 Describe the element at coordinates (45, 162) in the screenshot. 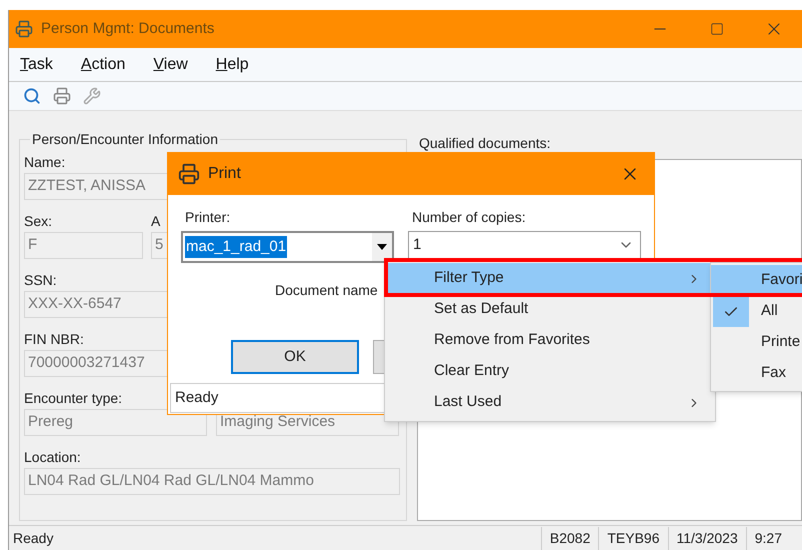

I see `field-label: Name:` at that location.